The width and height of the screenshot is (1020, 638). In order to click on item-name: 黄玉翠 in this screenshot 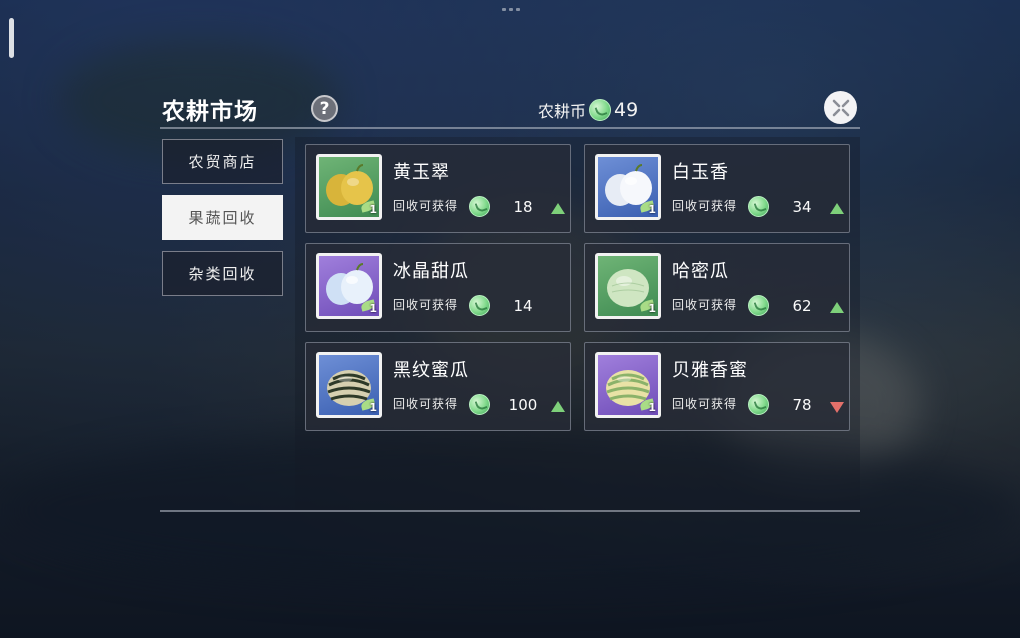, I will do `click(421, 172)`.